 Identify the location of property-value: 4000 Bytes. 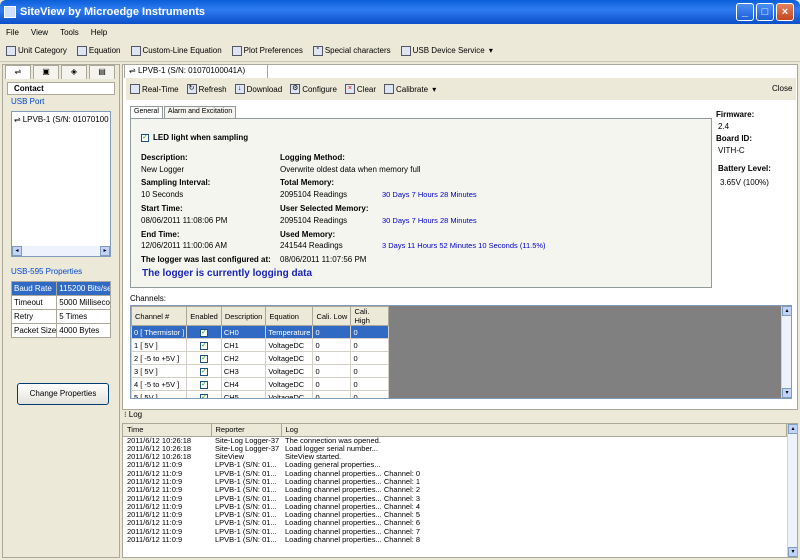
(84, 330).